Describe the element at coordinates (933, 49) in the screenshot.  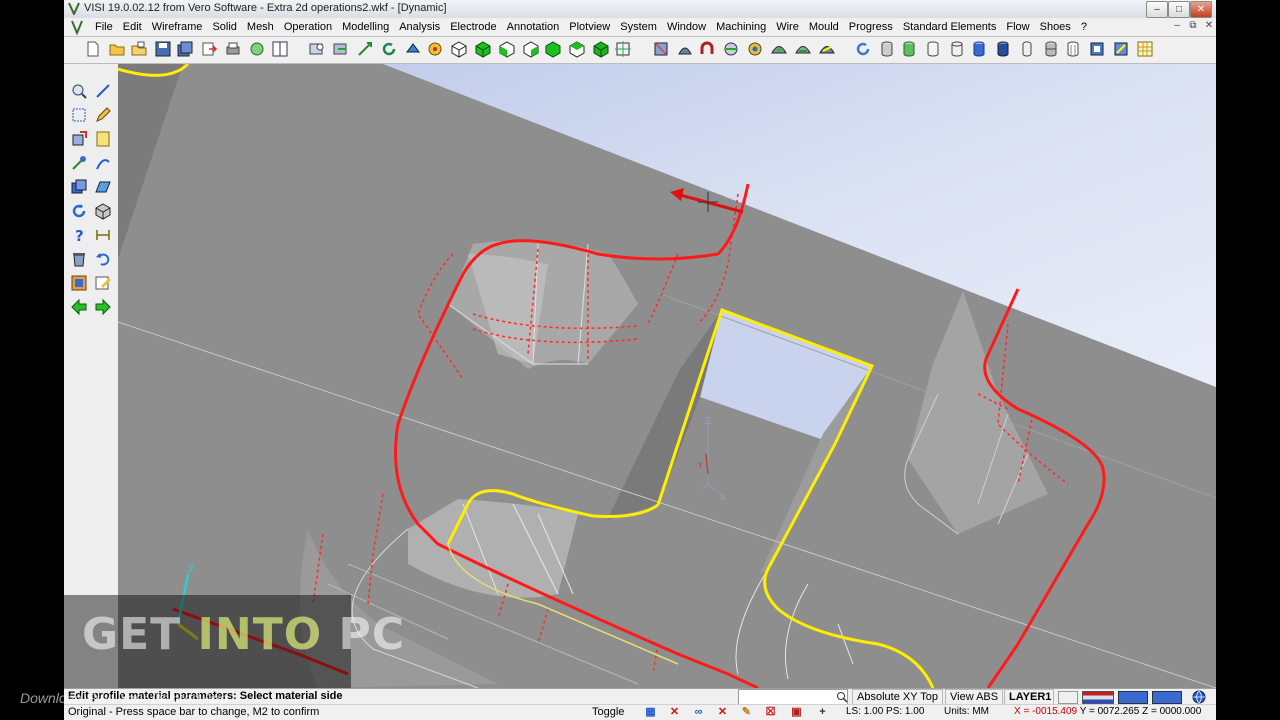
I see `cylinder-outline-icon` at that location.